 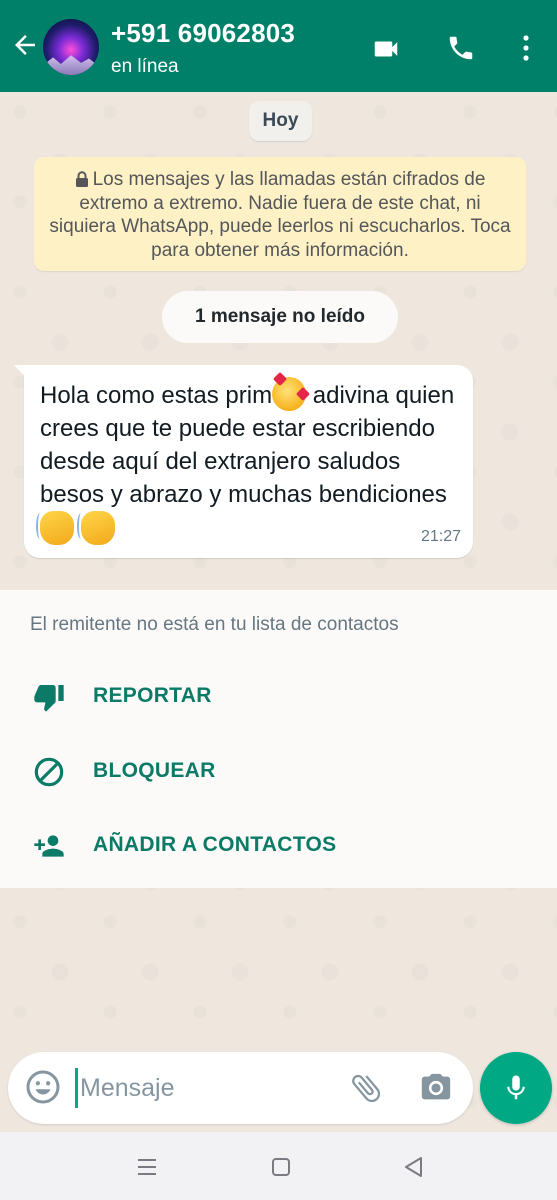 What do you see at coordinates (526, 48) in the screenshot?
I see `more-vert-icon` at bounding box center [526, 48].